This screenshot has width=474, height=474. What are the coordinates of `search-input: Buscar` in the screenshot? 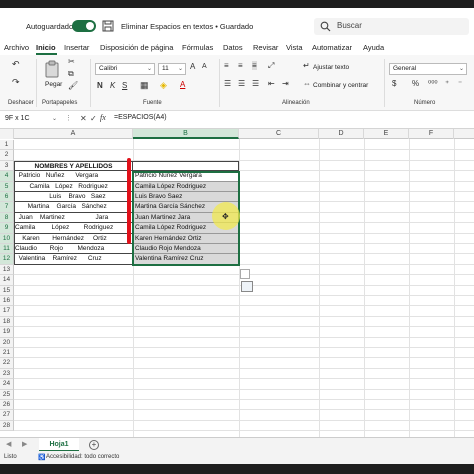 It's located at (391, 26).